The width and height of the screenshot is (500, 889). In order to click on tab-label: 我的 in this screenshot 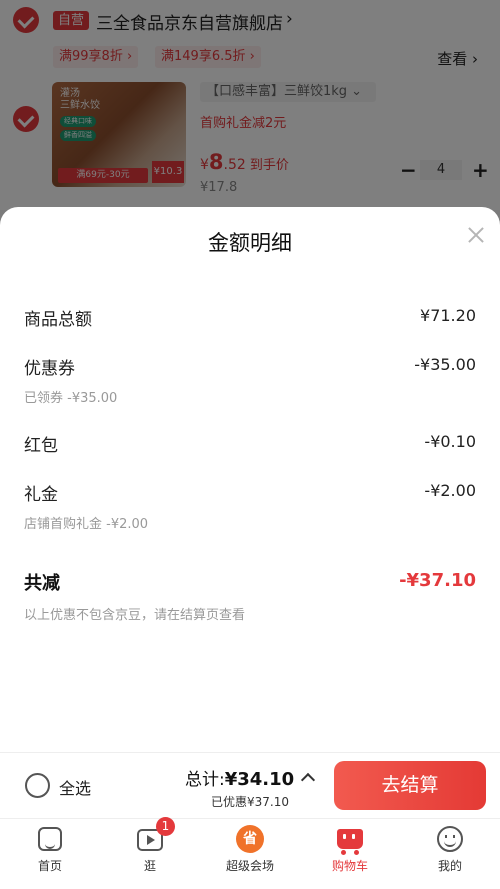, I will do `click(449, 866)`.